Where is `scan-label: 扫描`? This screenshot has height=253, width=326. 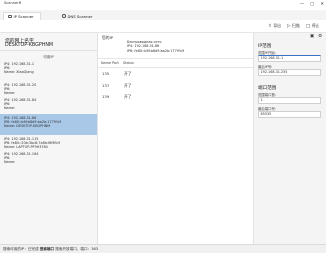 scan-label: 扫描 is located at coordinates (296, 25).